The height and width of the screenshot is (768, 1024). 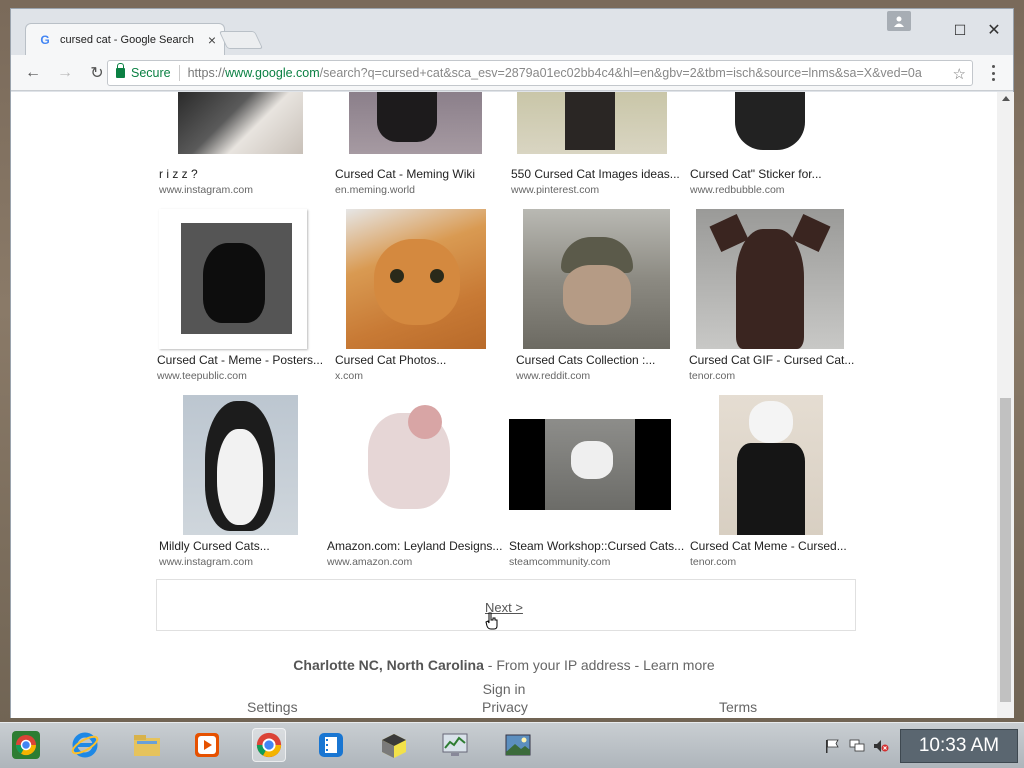 I want to click on result-source: www.teepublic.com, so click(x=202, y=376).